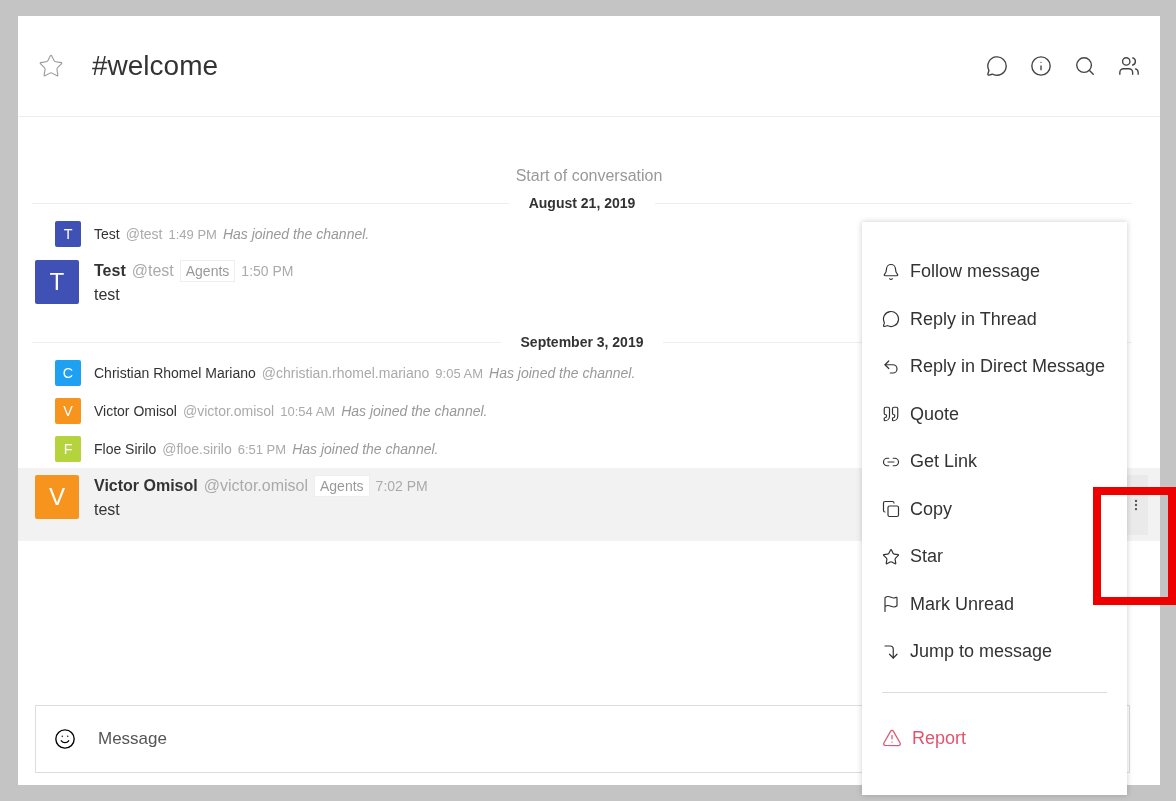 This screenshot has width=1176, height=801. Describe the element at coordinates (962, 604) in the screenshot. I see `menu-item-label: Mark Unread` at that location.